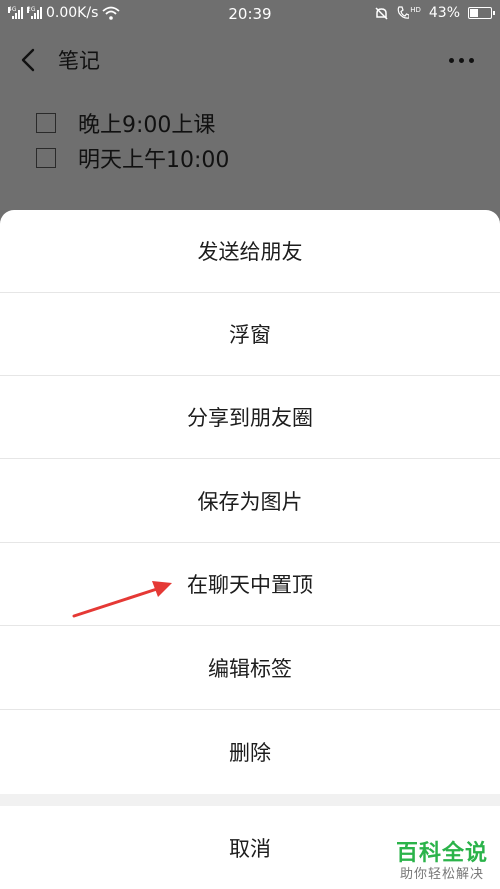 The height and width of the screenshot is (889, 500). What do you see at coordinates (409, 13) in the screenshot?
I see `hd-call-icon: HD` at bounding box center [409, 13].